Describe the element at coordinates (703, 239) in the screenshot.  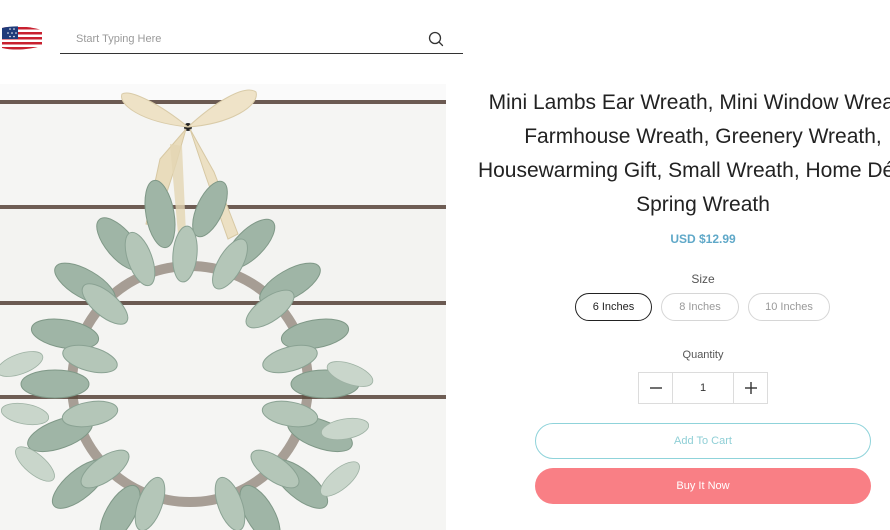
I see `product-price: USD $12.99` at that location.